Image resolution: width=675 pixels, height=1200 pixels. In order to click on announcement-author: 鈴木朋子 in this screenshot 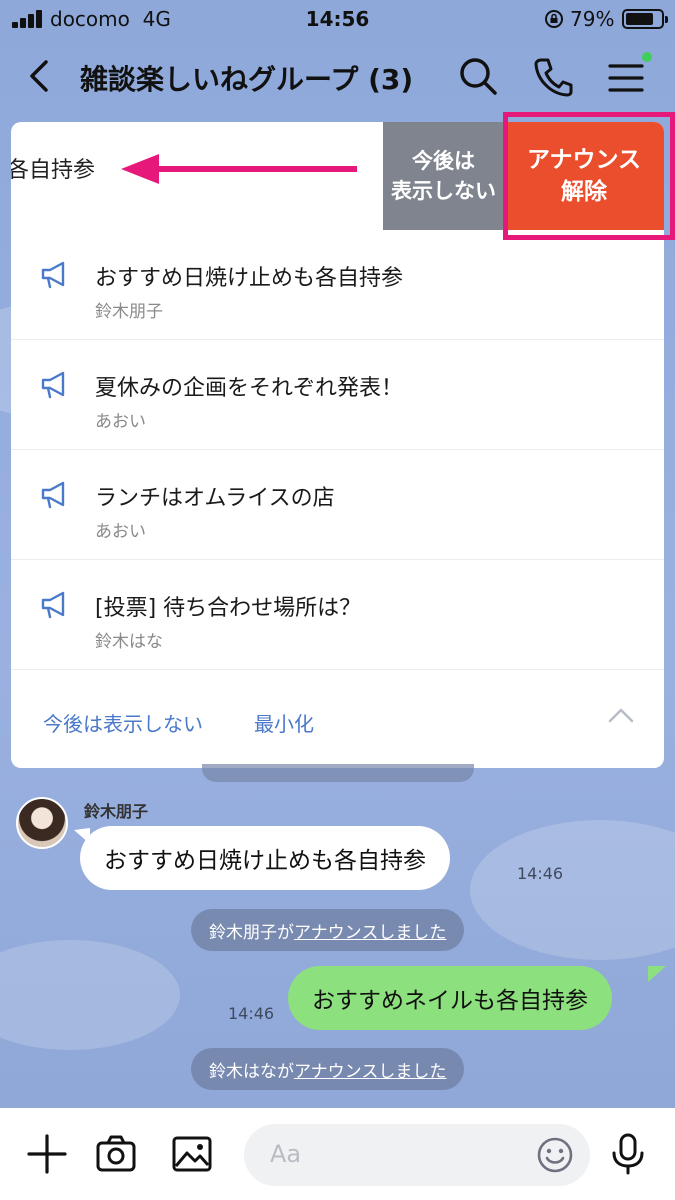, I will do `click(129, 312)`.